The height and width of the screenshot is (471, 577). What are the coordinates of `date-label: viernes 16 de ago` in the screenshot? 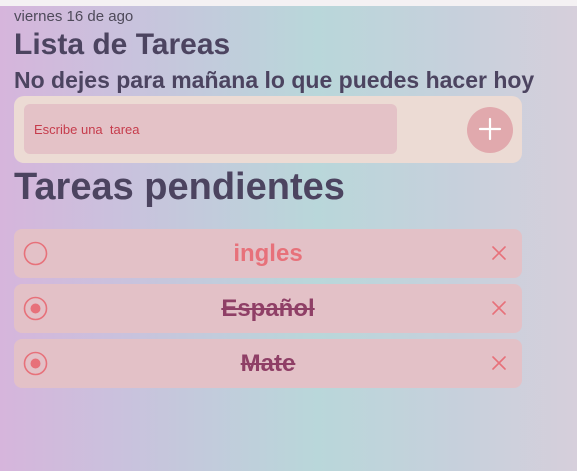 It's located at (74, 16).